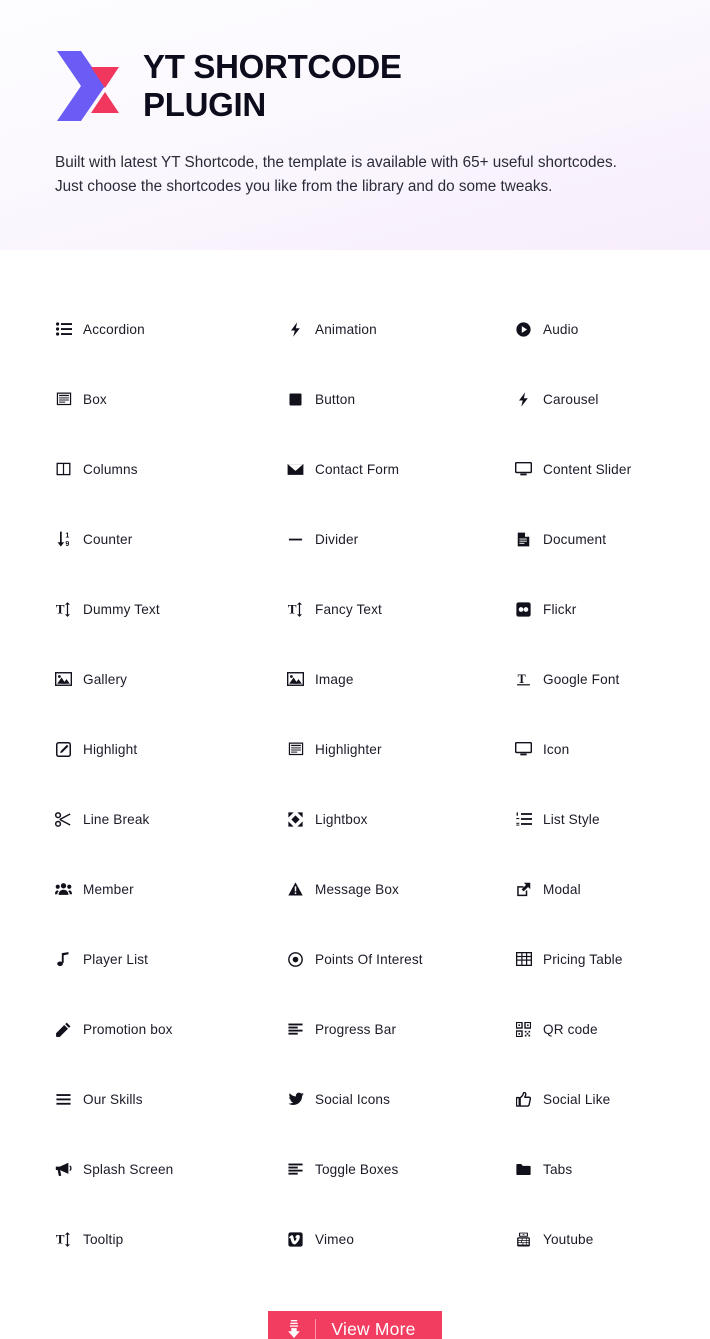  I want to click on shortcode-label: Player List, so click(116, 959).